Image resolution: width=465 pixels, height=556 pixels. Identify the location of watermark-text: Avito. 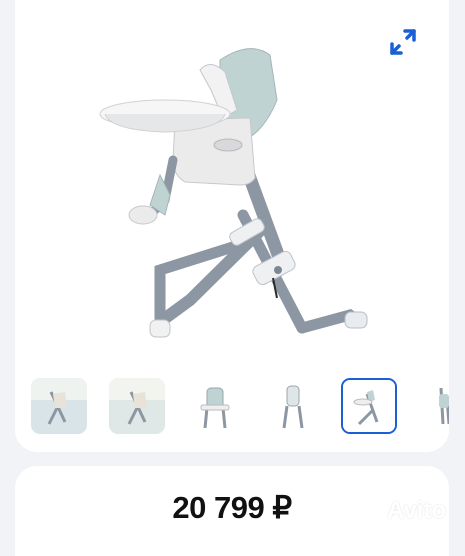
(417, 510).